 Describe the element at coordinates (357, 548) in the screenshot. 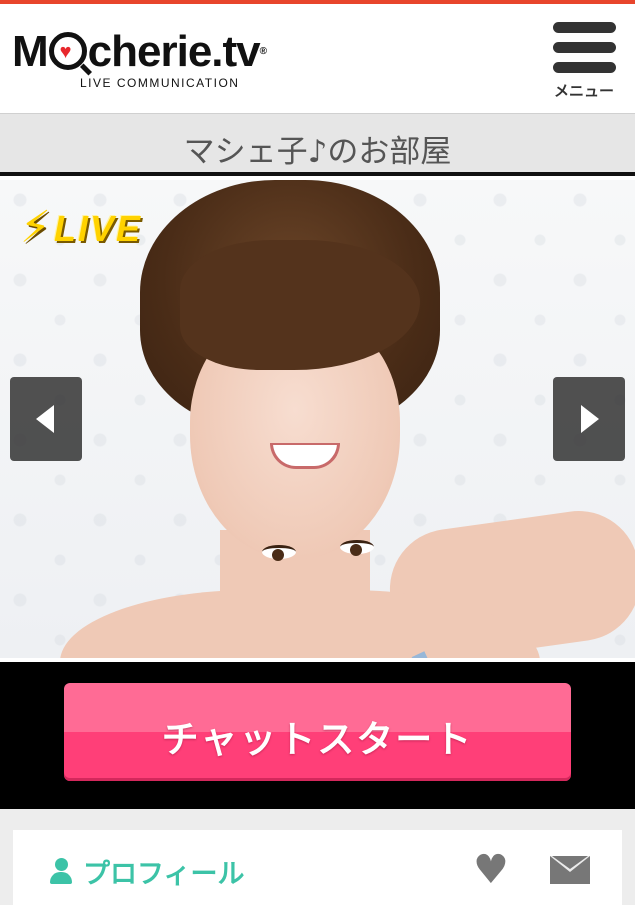

I see `performer-eye-right` at that location.